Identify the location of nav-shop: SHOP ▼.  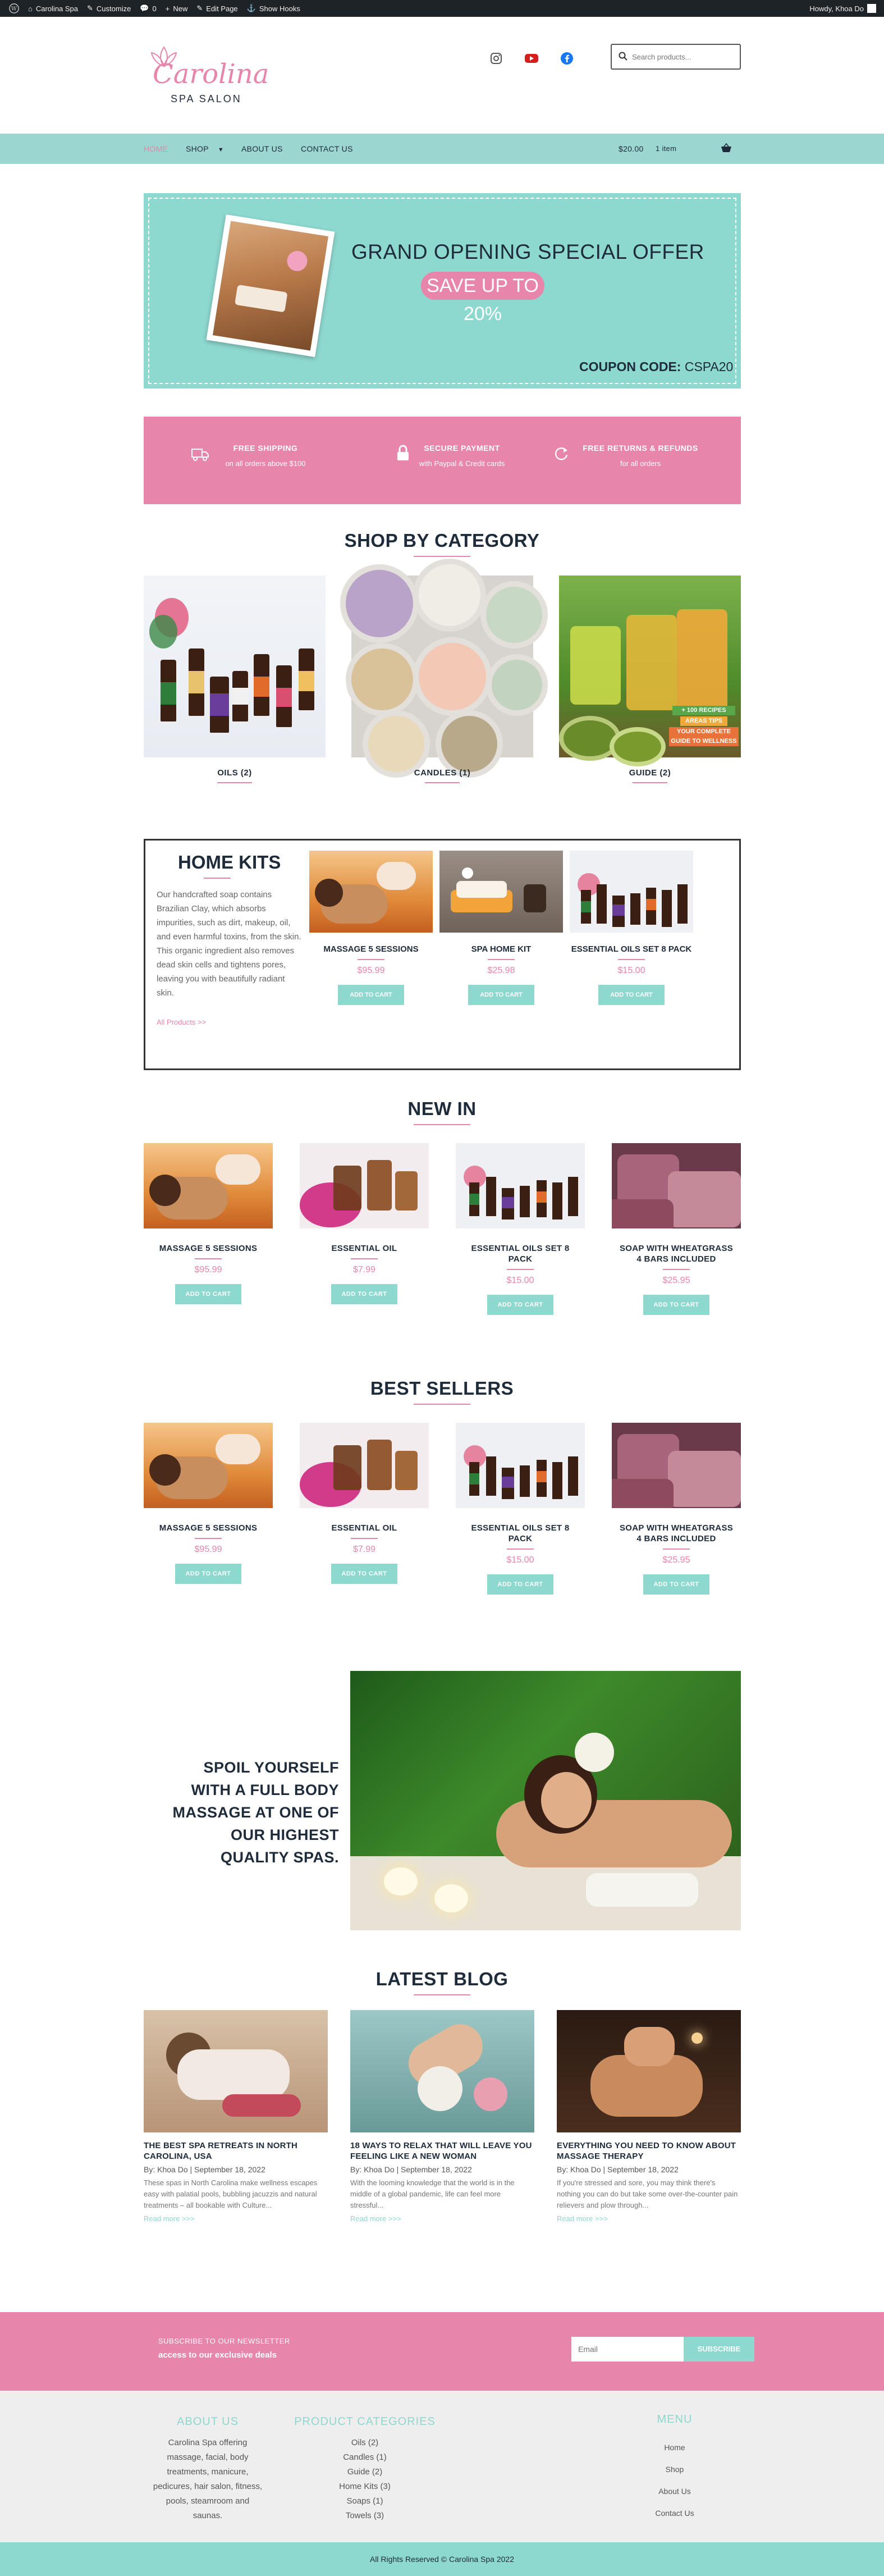
(205, 148).